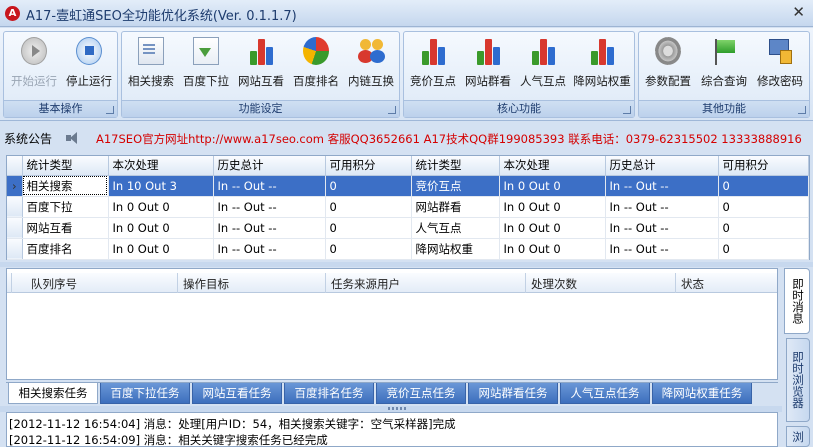 The image size is (813, 447). Describe the element at coordinates (34, 81) in the screenshot. I see `start-button-label: 开始运行` at that location.